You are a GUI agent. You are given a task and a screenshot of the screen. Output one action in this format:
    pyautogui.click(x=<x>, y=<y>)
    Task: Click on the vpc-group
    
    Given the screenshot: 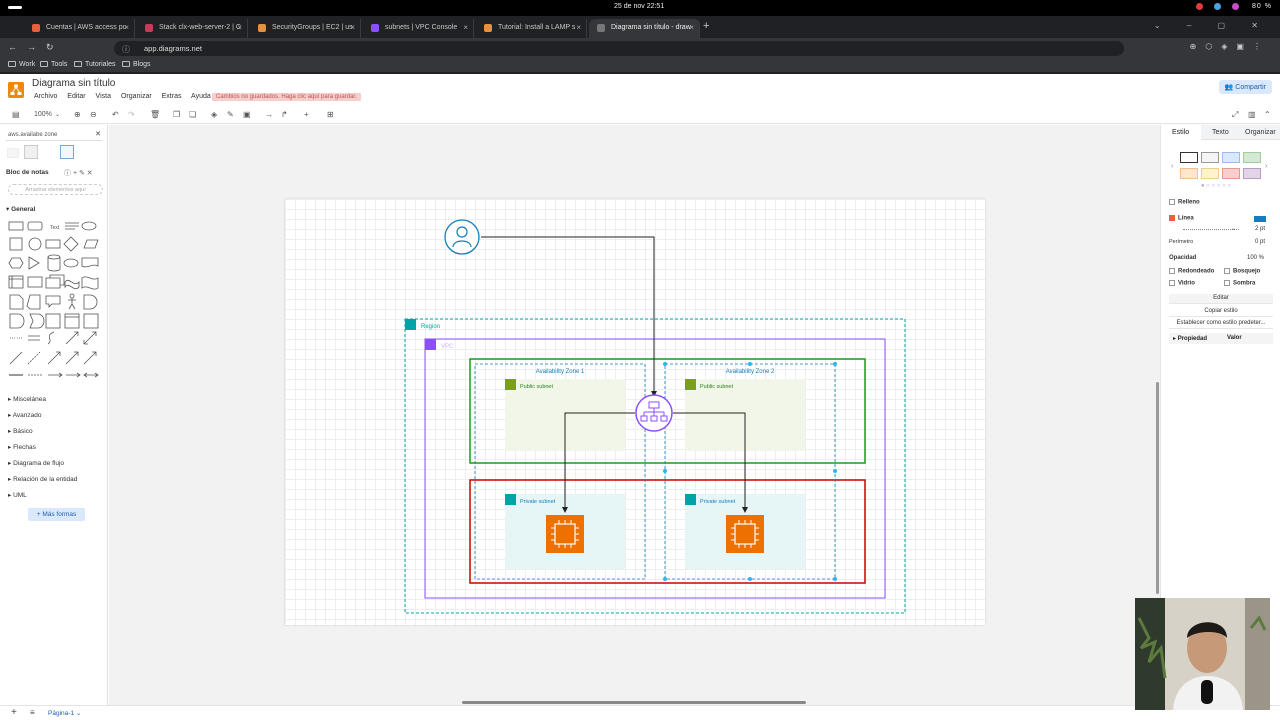 What is the action you would take?
    pyautogui.click(x=655, y=468)
    